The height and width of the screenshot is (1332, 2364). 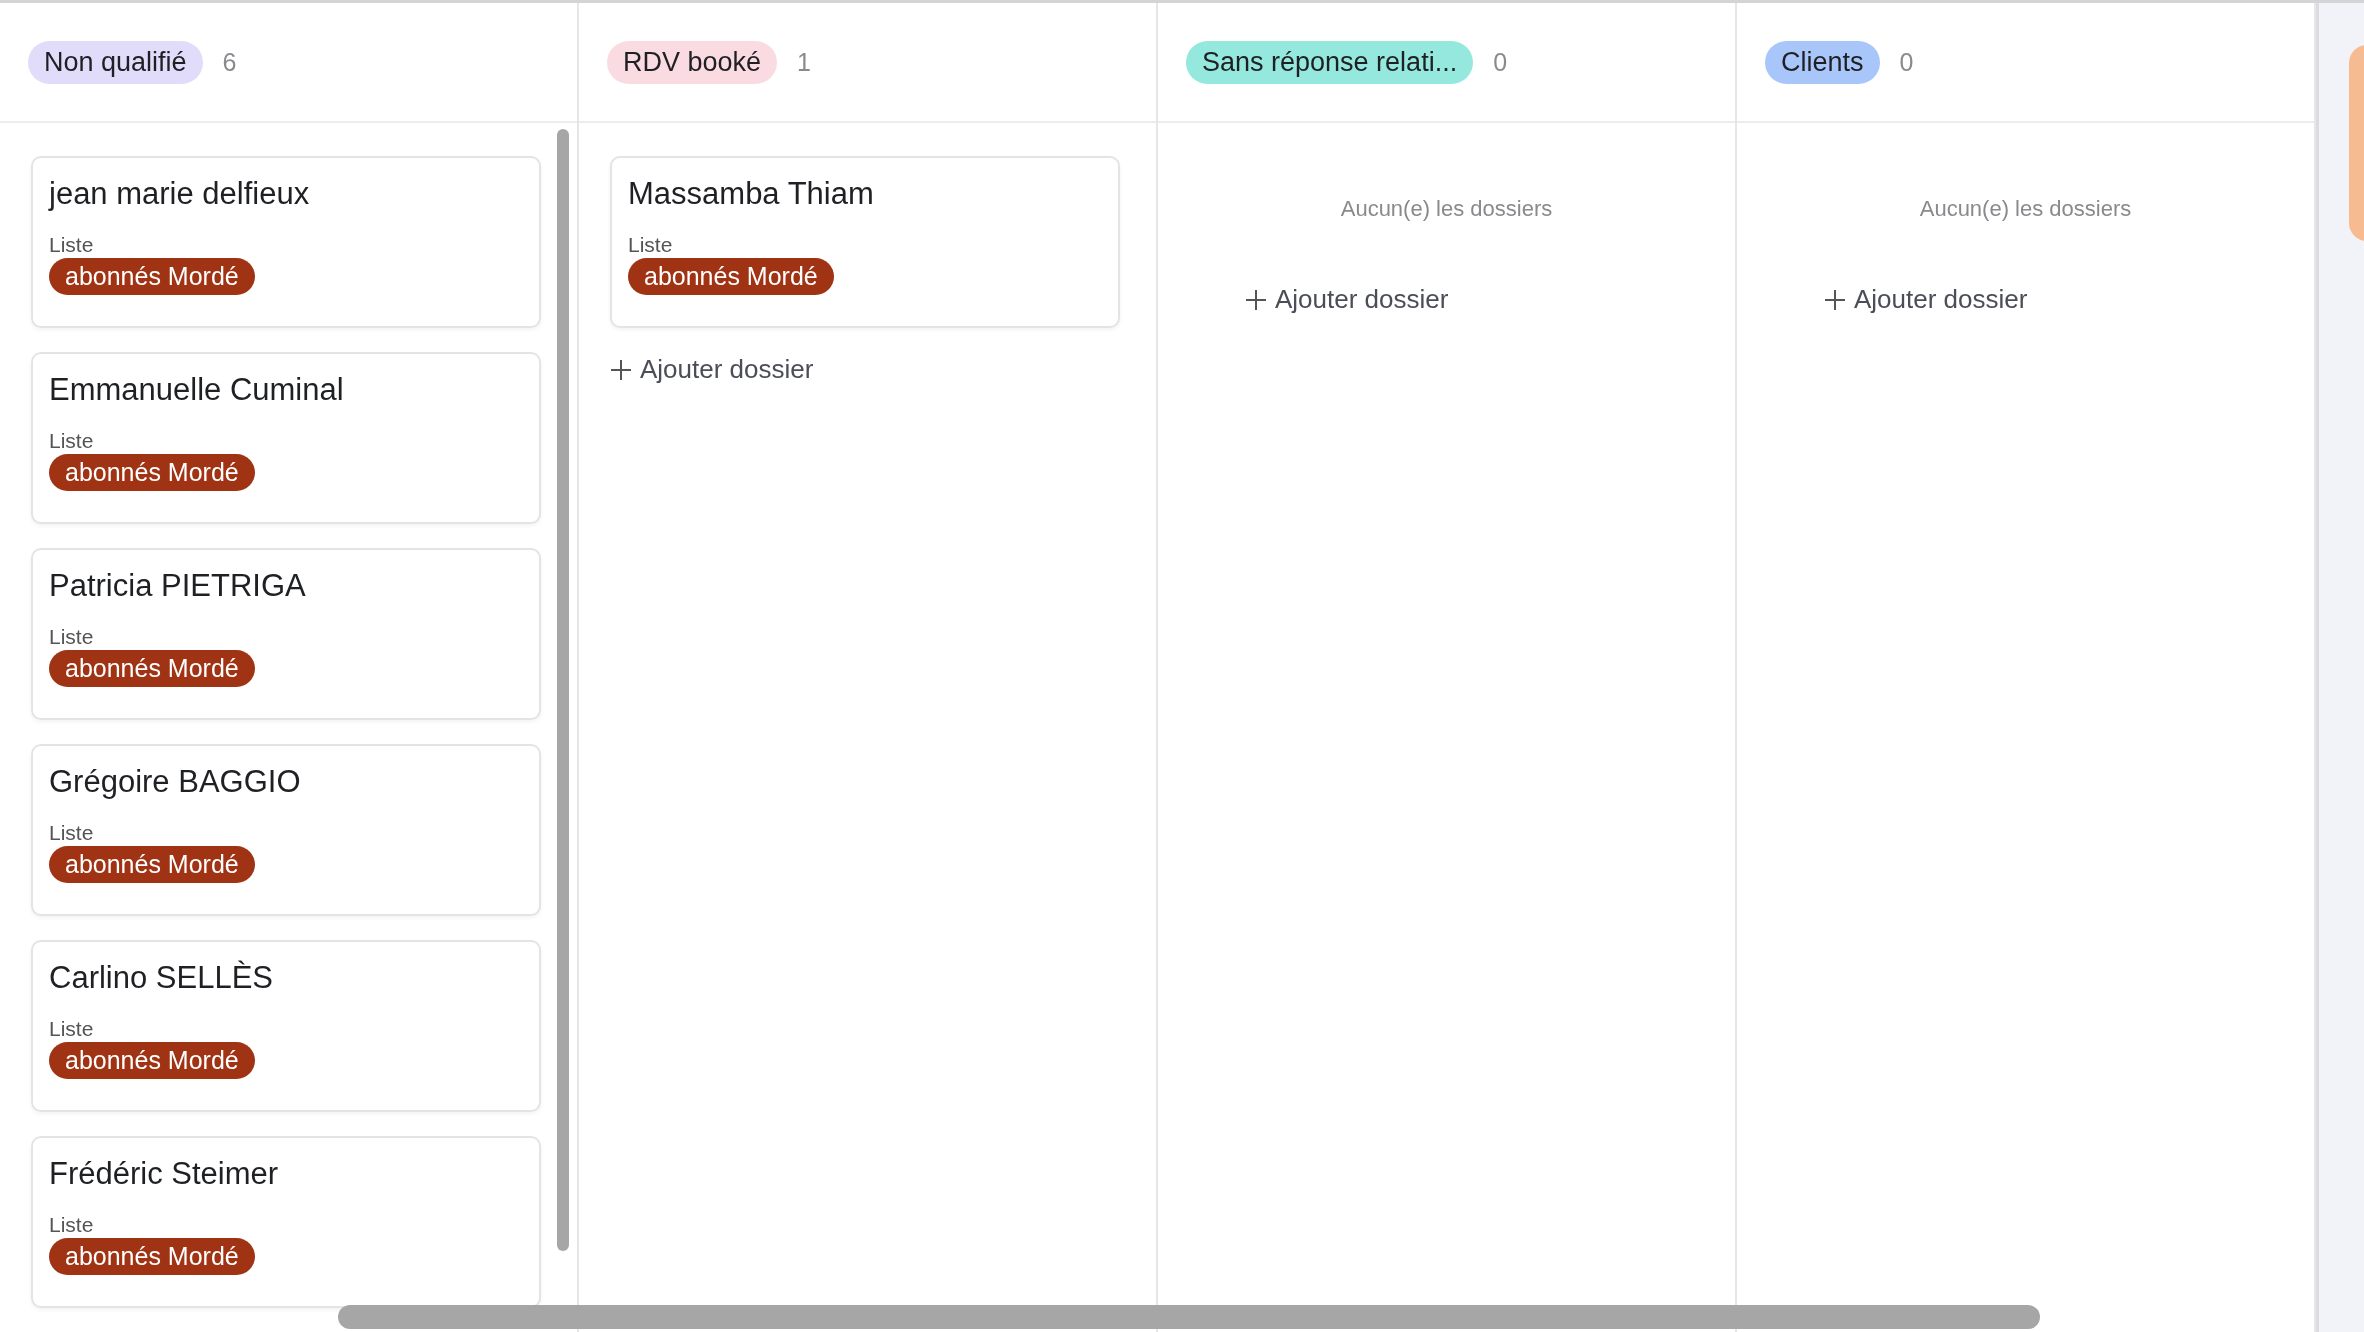 What do you see at coordinates (1189, 1317) in the screenshot?
I see `horizontal-scrollbar` at bounding box center [1189, 1317].